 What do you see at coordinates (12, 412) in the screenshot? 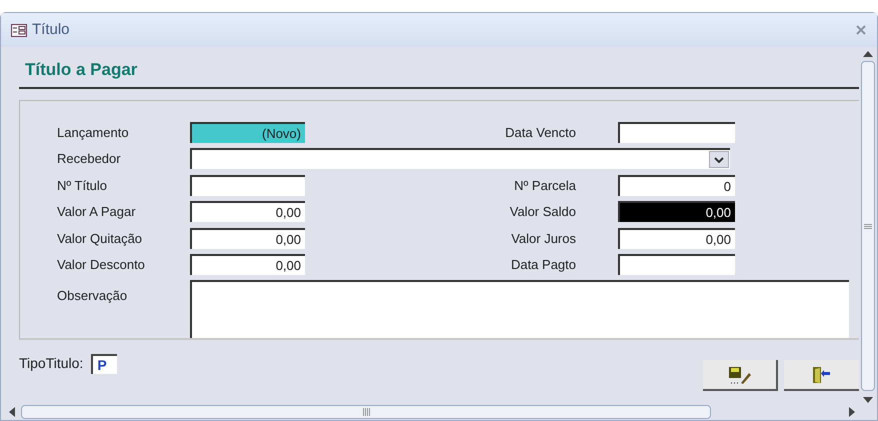
I see `scroll-left-icon` at bounding box center [12, 412].